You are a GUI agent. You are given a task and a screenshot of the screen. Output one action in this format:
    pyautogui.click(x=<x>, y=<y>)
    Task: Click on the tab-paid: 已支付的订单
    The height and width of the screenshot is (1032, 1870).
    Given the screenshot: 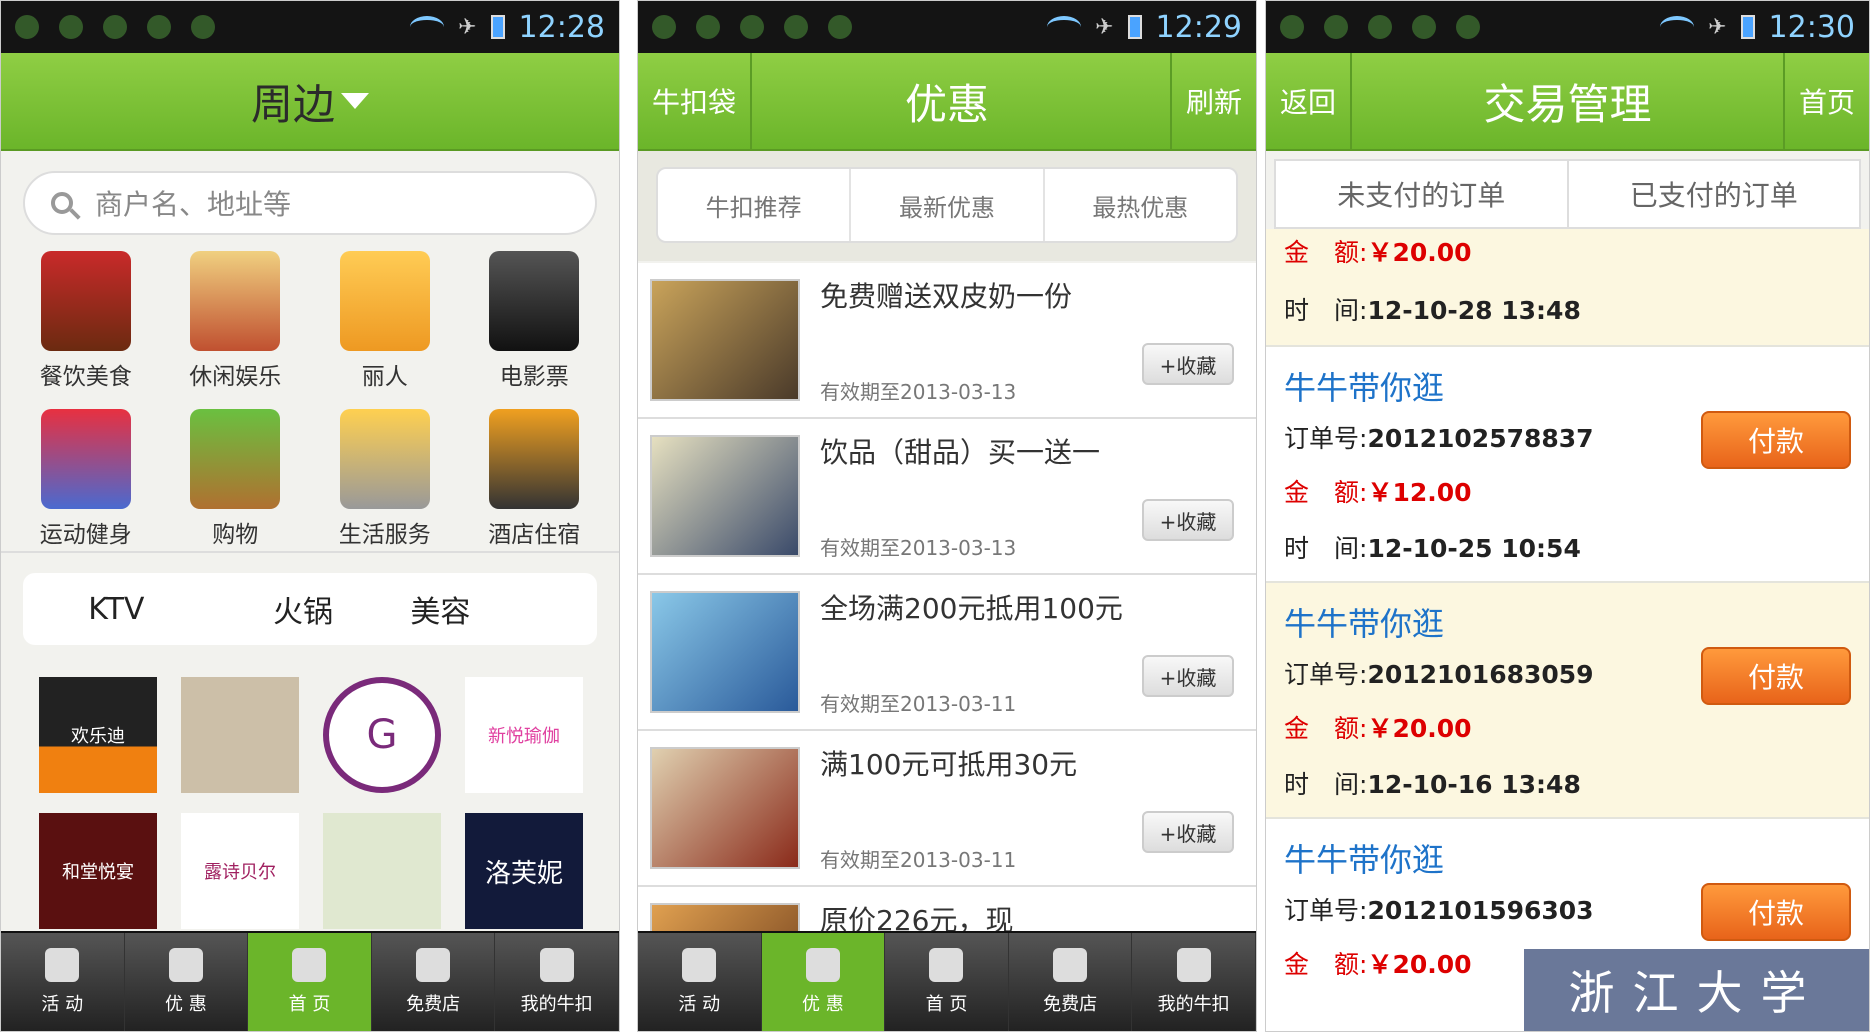 What is the action you would take?
    pyautogui.click(x=1714, y=194)
    